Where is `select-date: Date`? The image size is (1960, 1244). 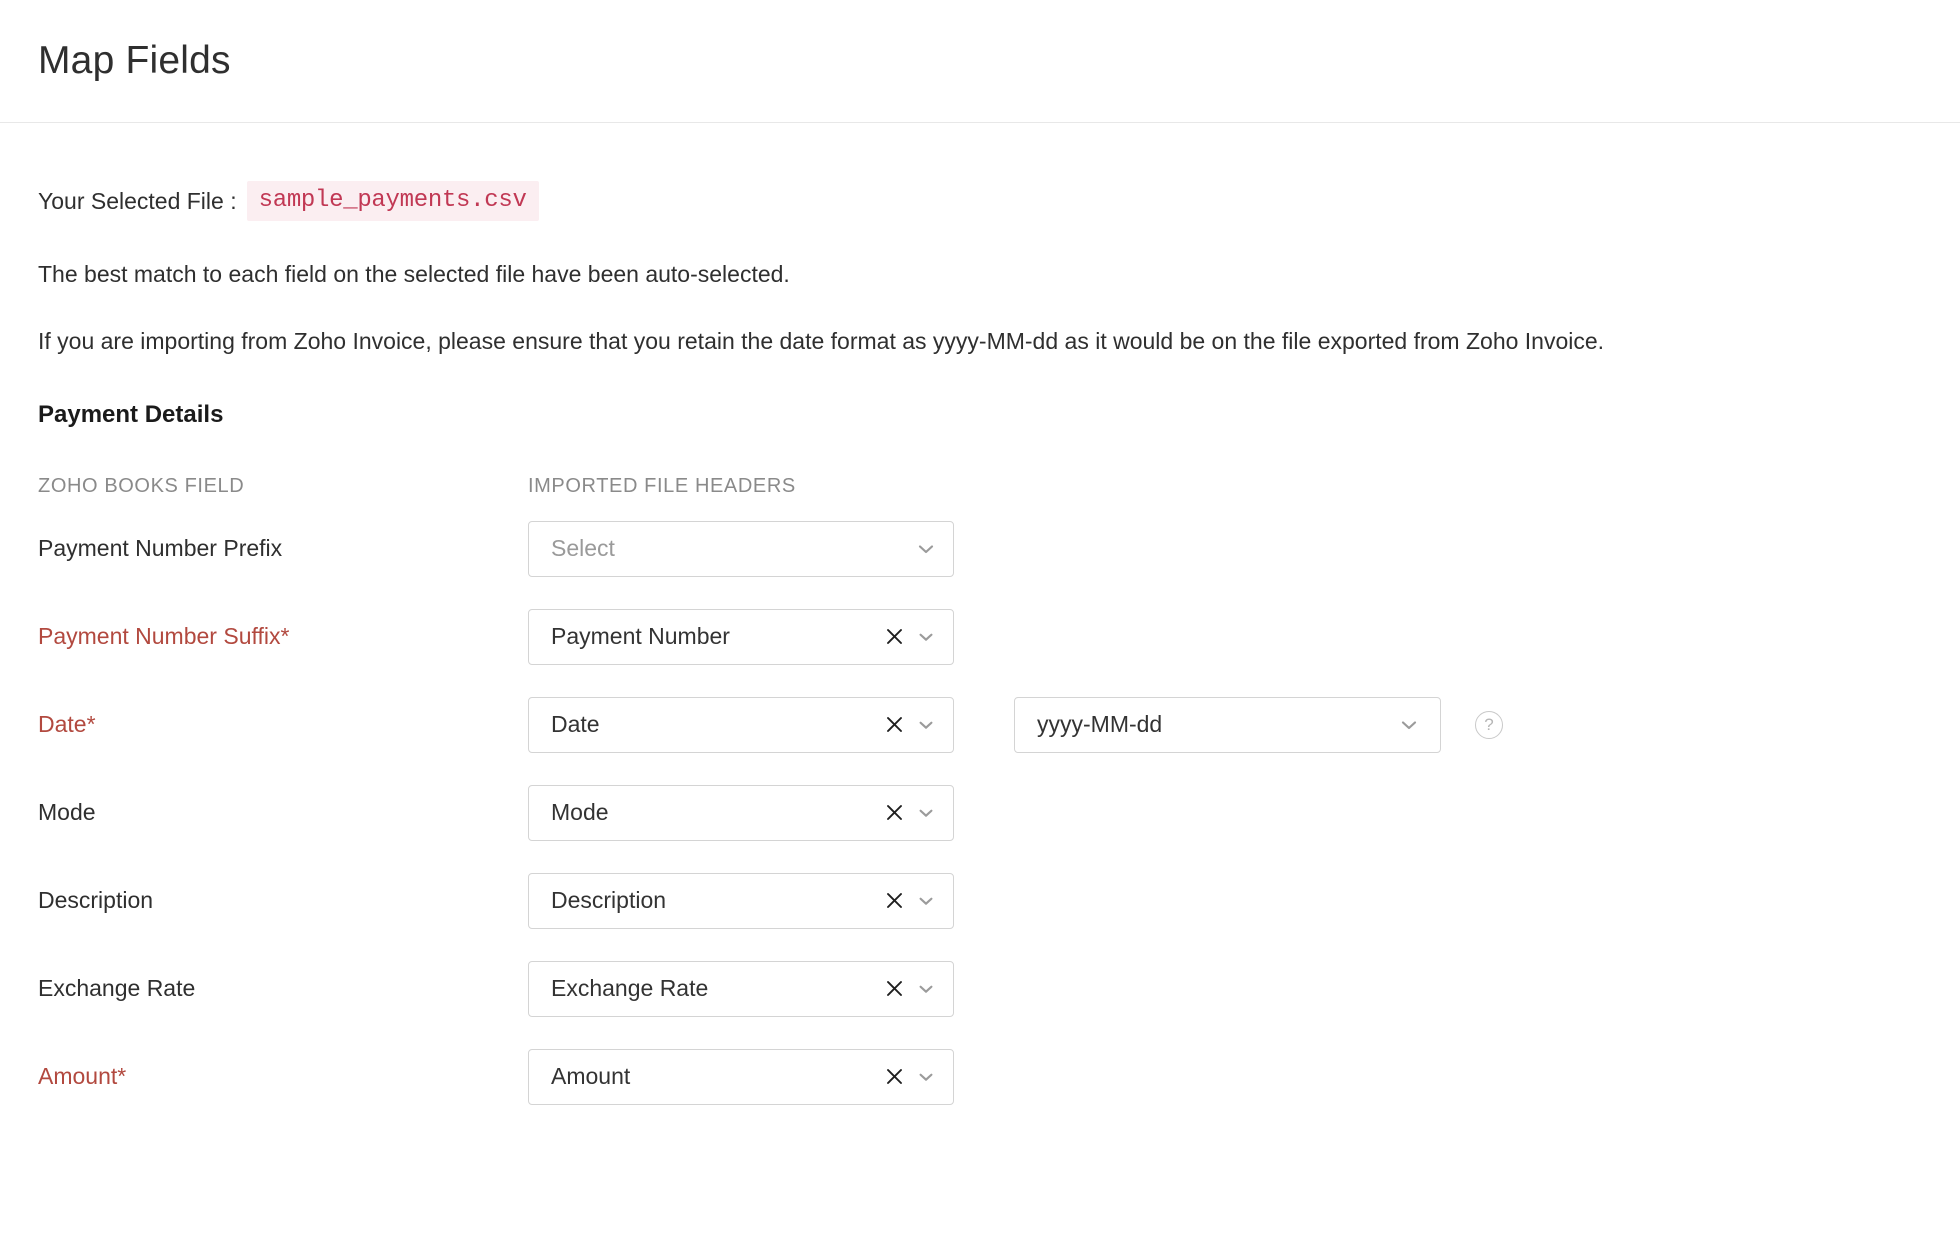
select-date: Date is located at coordinates (741, 724).